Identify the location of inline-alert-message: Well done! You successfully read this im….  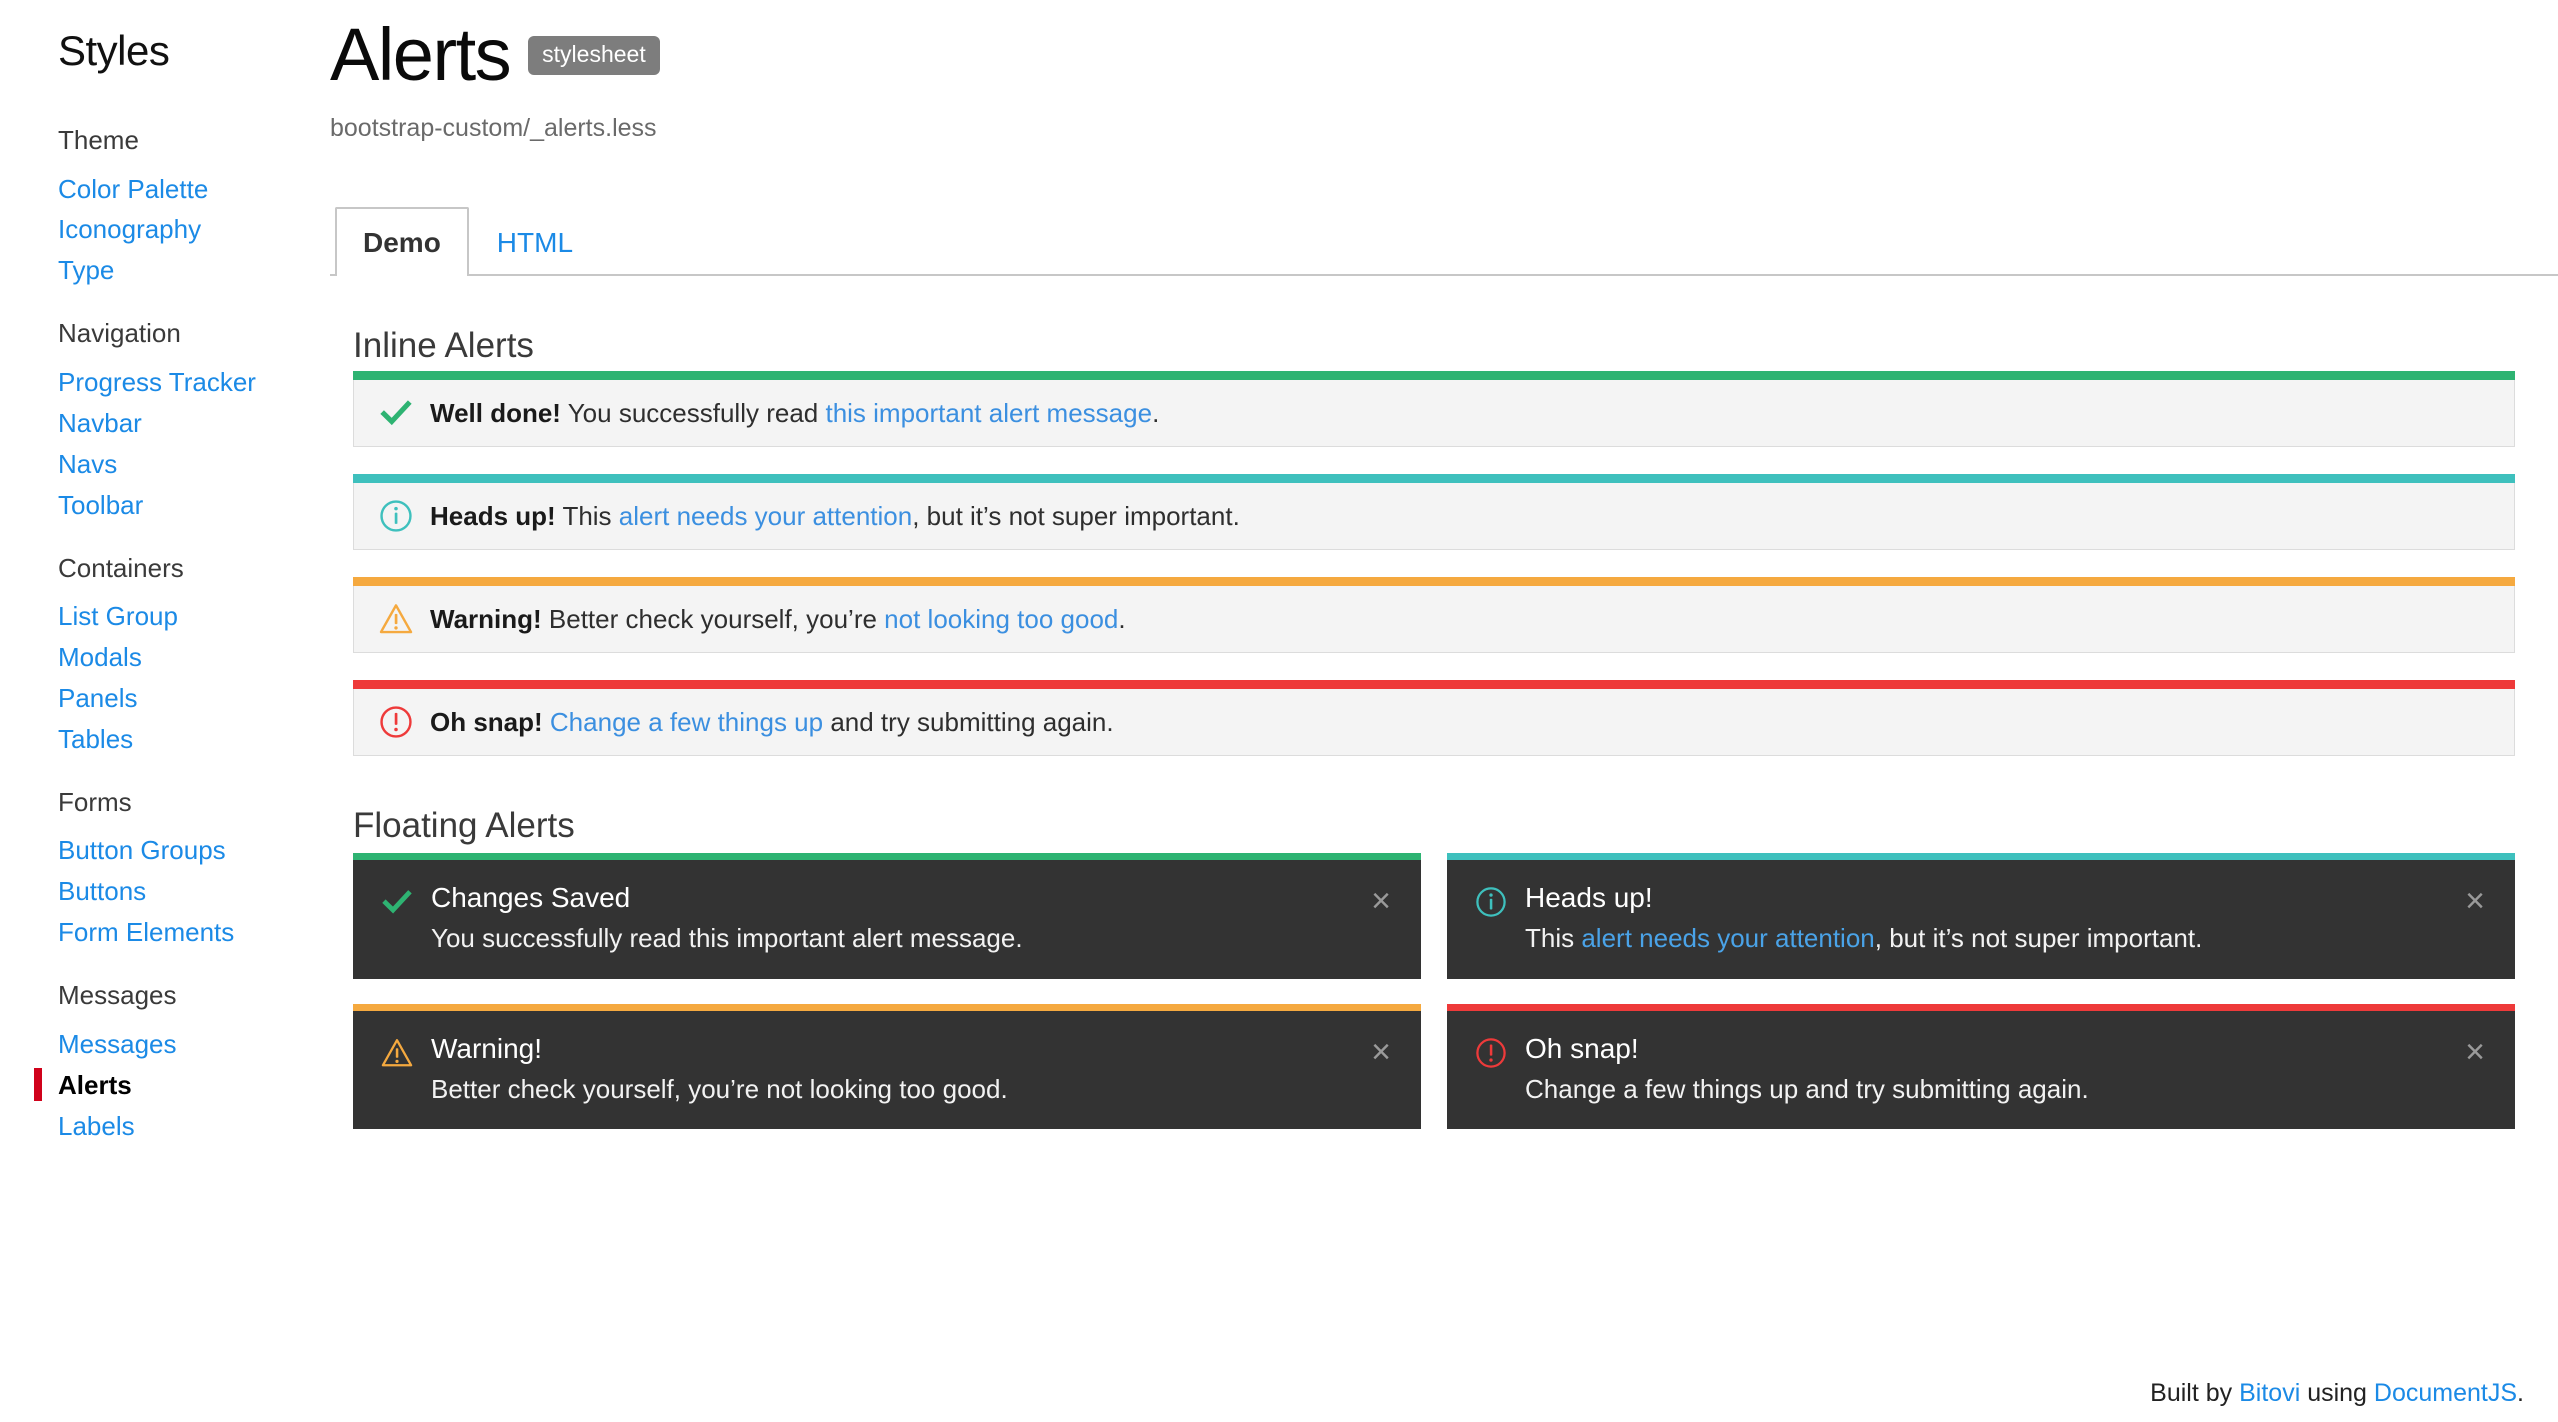
(794, 413).